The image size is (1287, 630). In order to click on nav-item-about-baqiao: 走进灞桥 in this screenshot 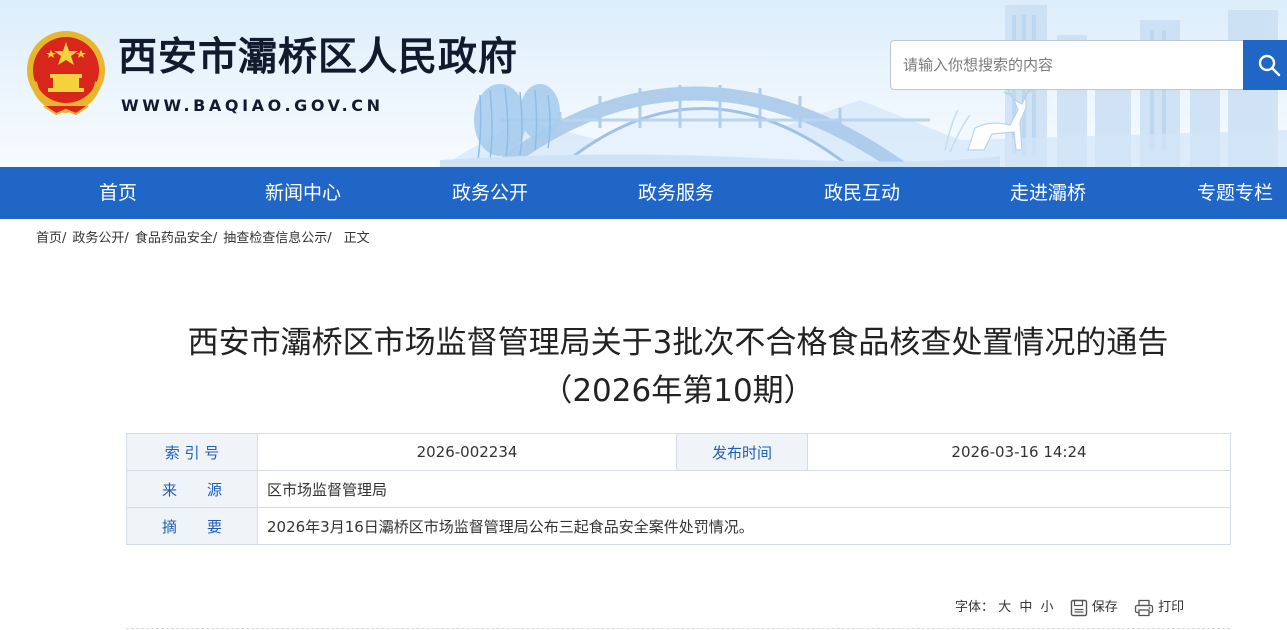, I will do `click(1048, 193)`.